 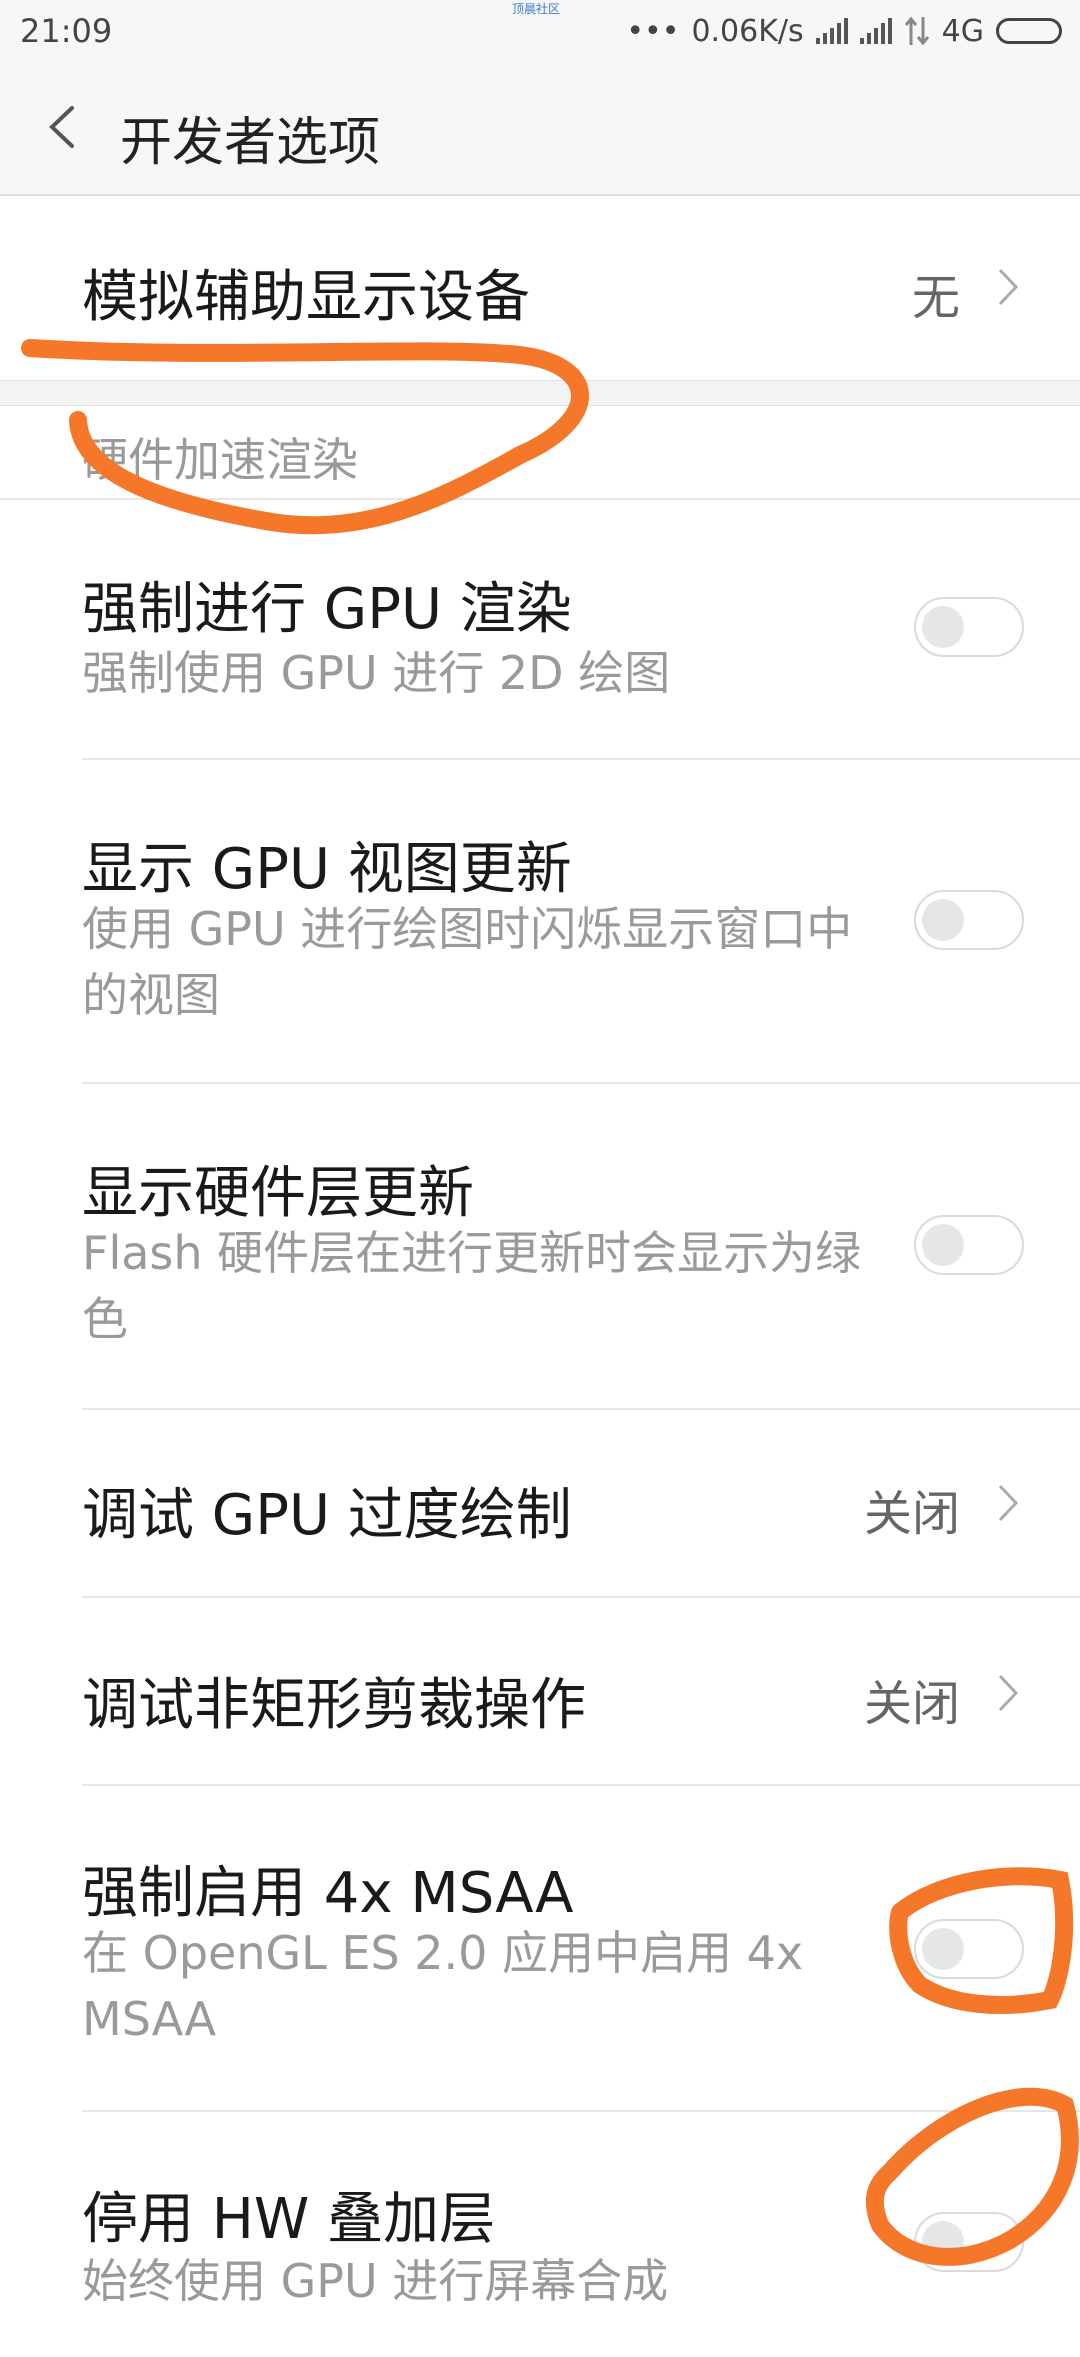 I want to click on setting-label: 停用 HW 叠加层, so click(x=289, y=2219).